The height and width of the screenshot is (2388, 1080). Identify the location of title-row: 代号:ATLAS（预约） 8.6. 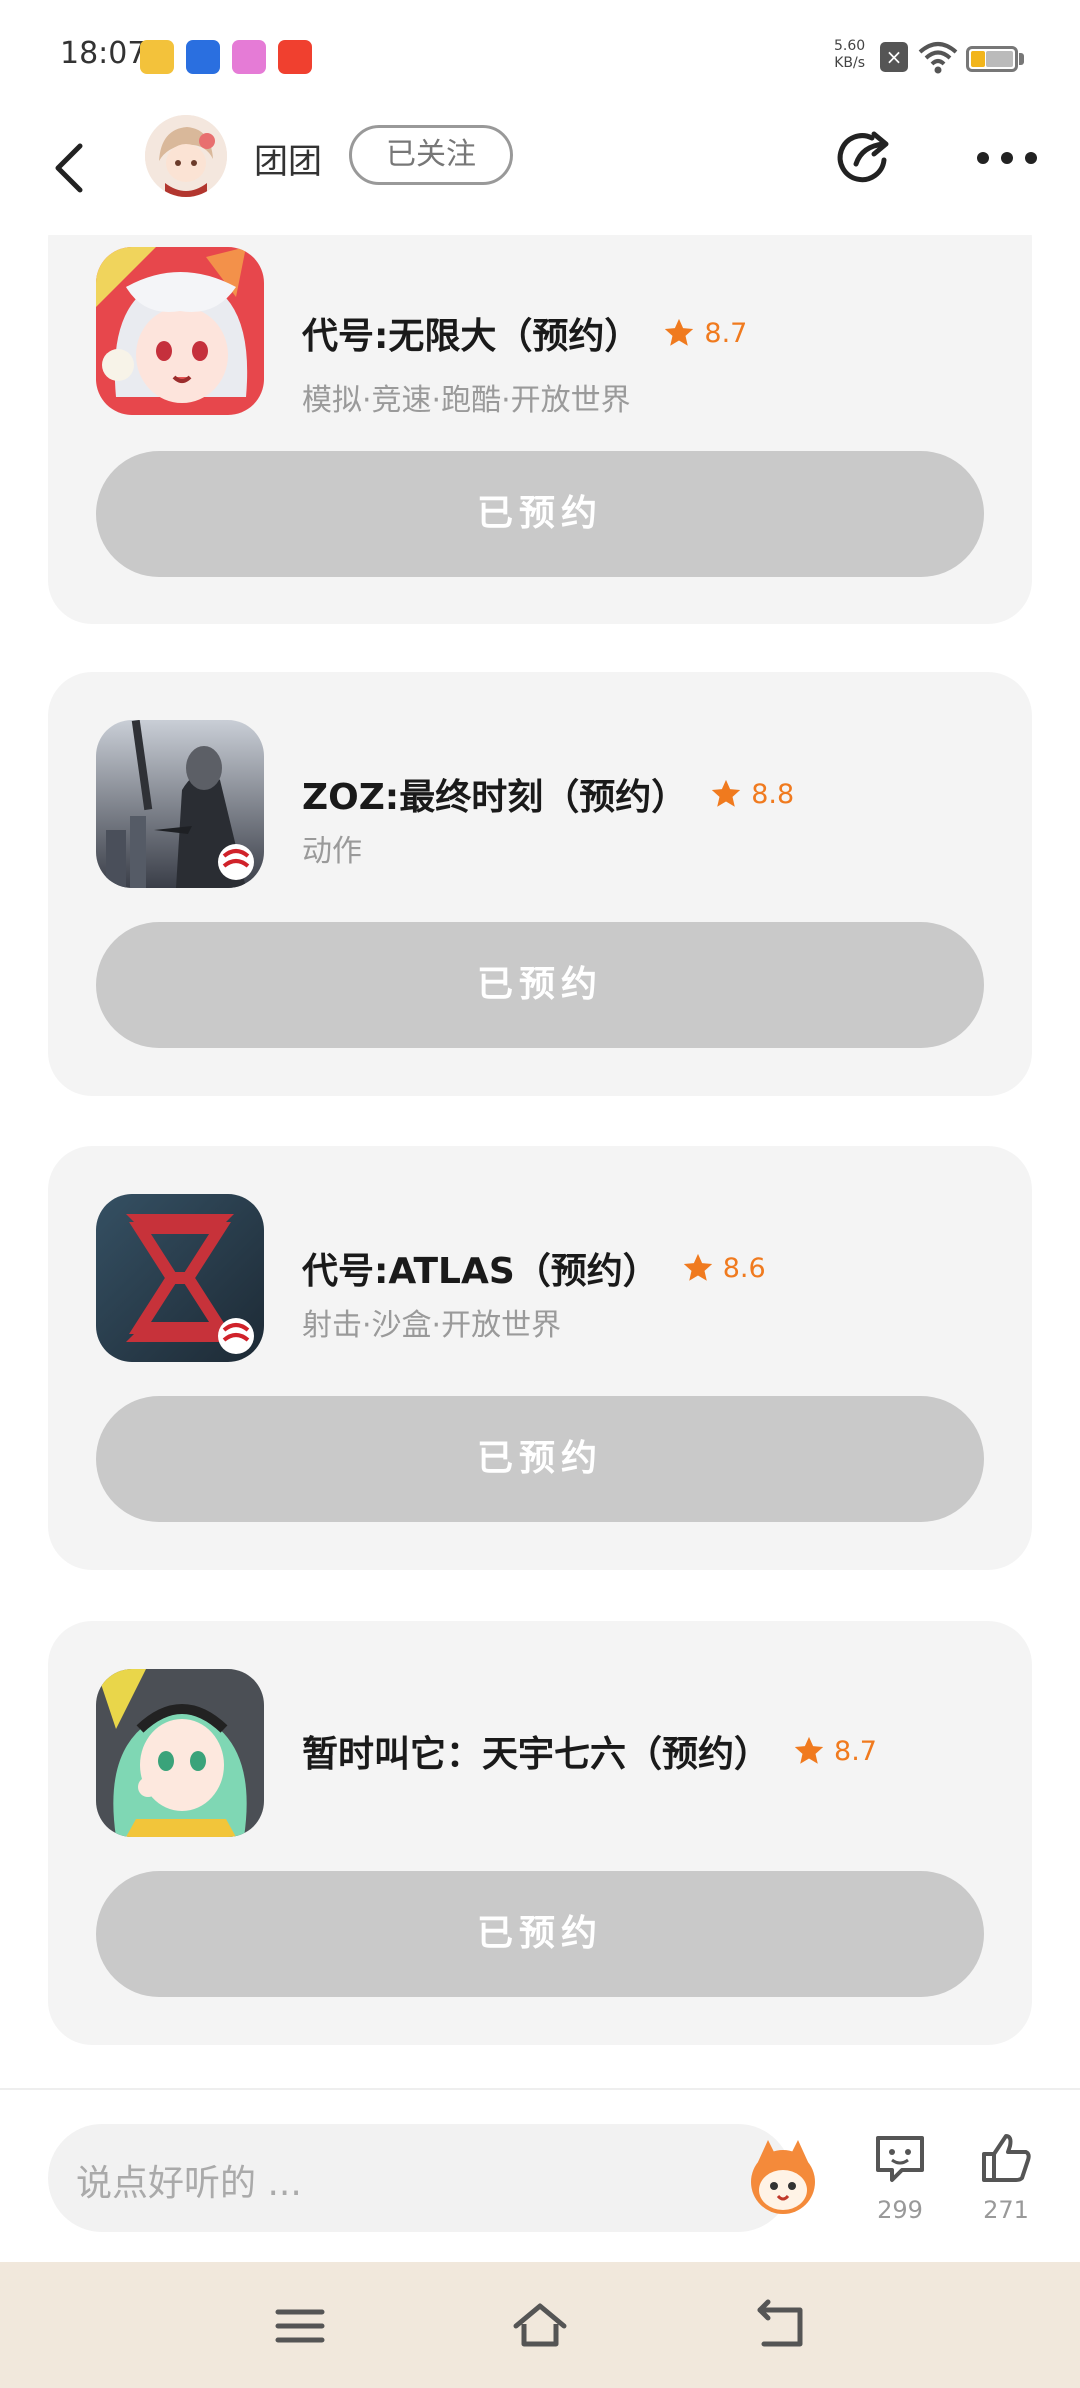
(534, 1268).